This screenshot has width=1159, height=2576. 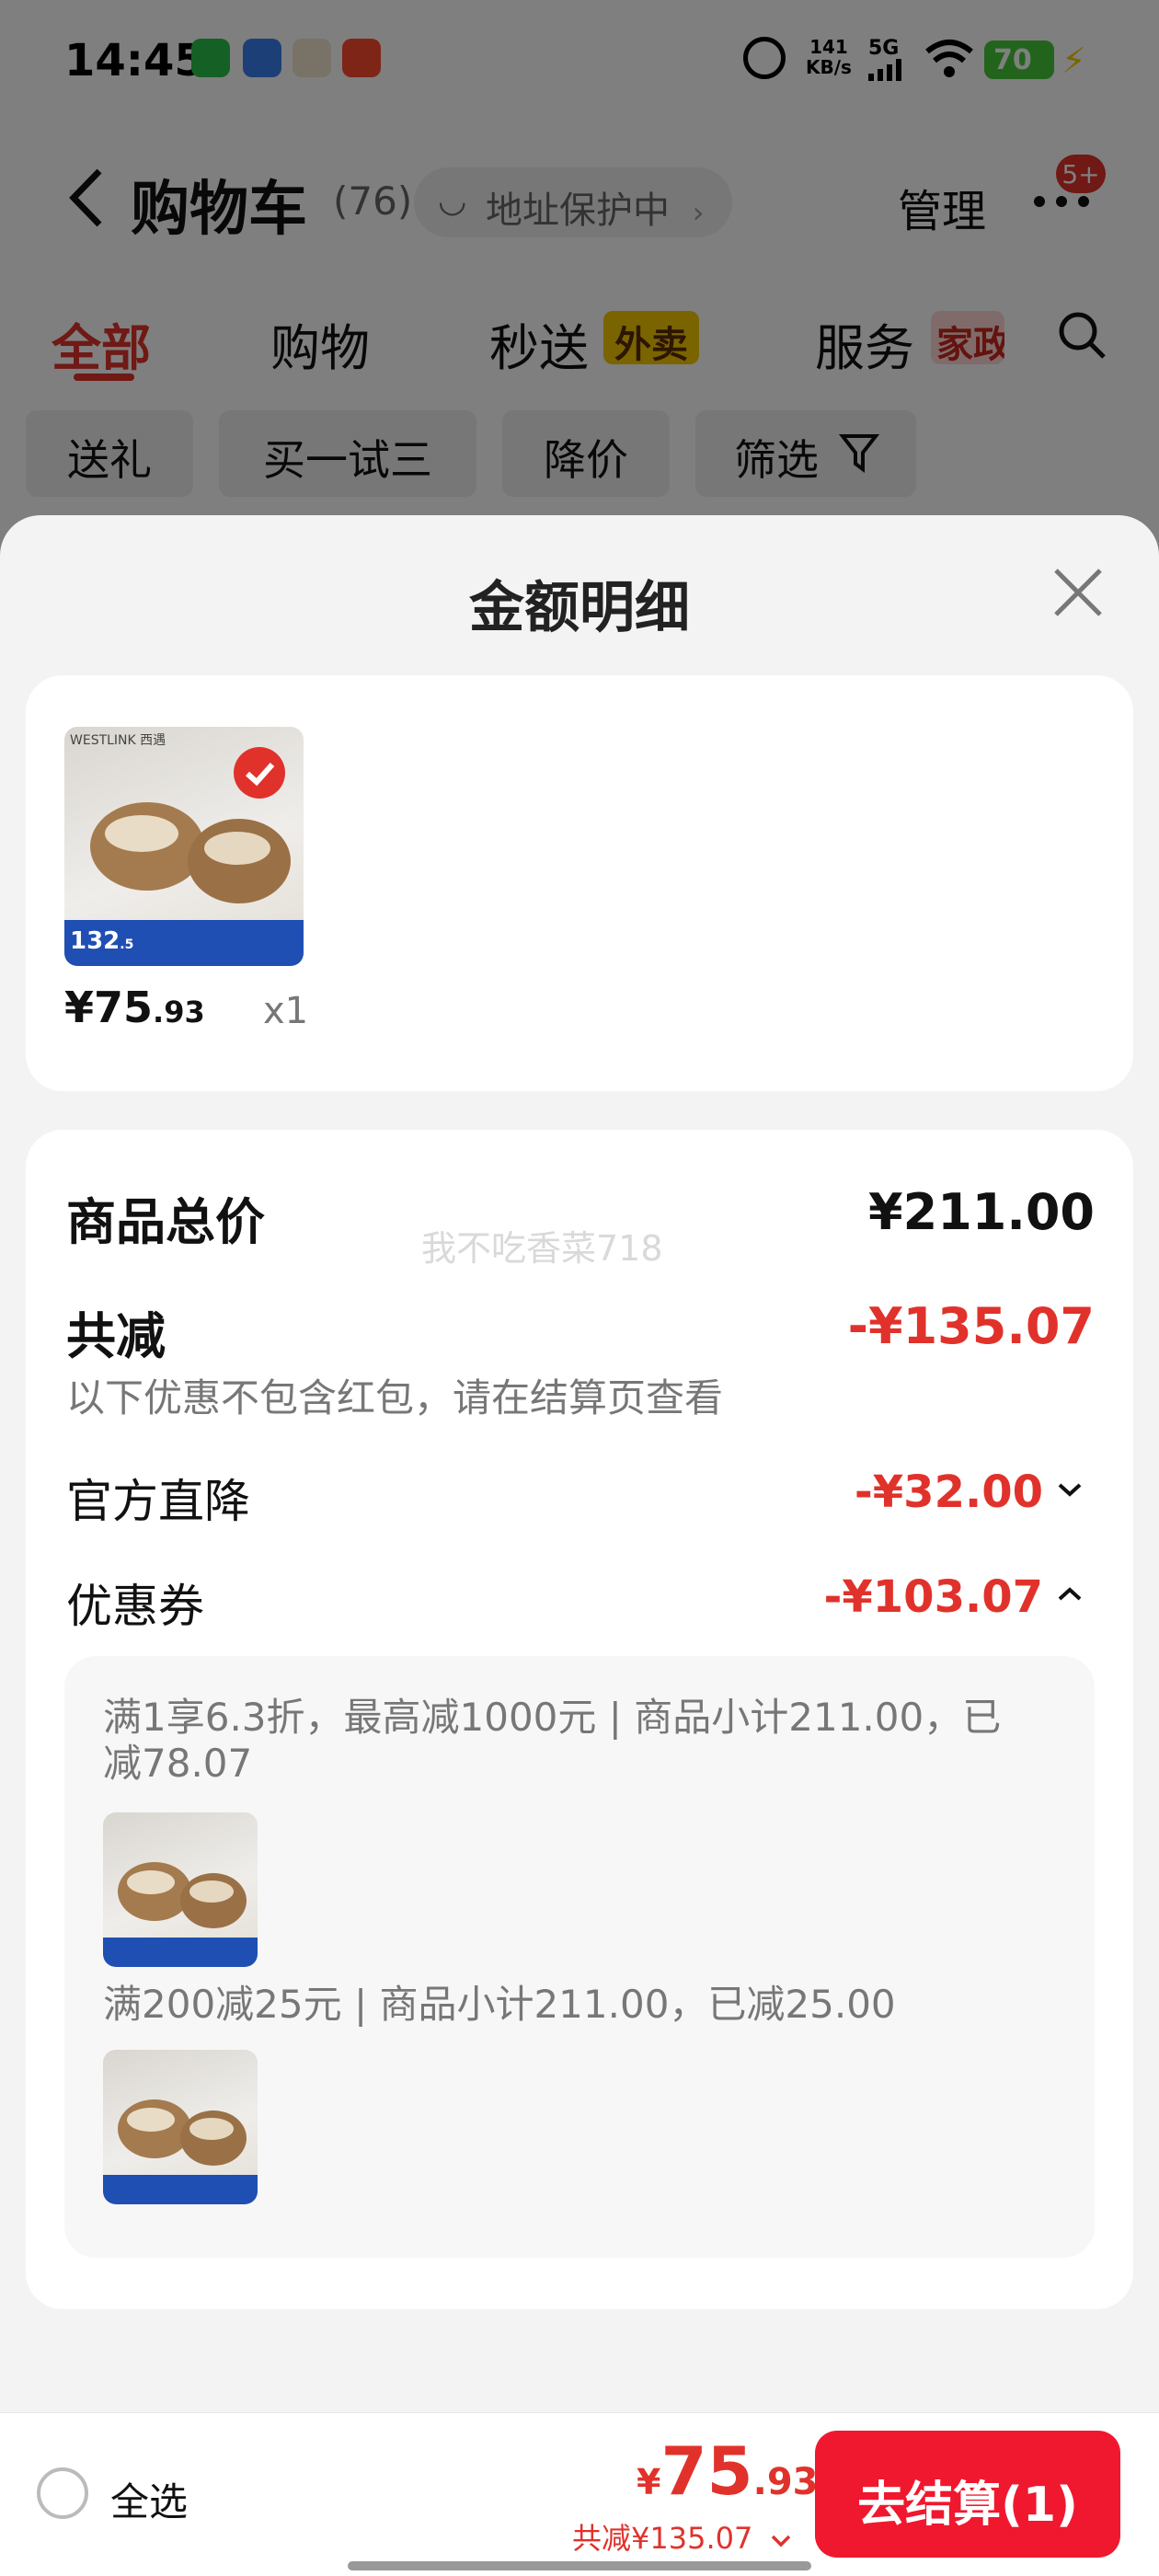 I want to click on chevron-up-icon, so click(x=1070, y=1595).